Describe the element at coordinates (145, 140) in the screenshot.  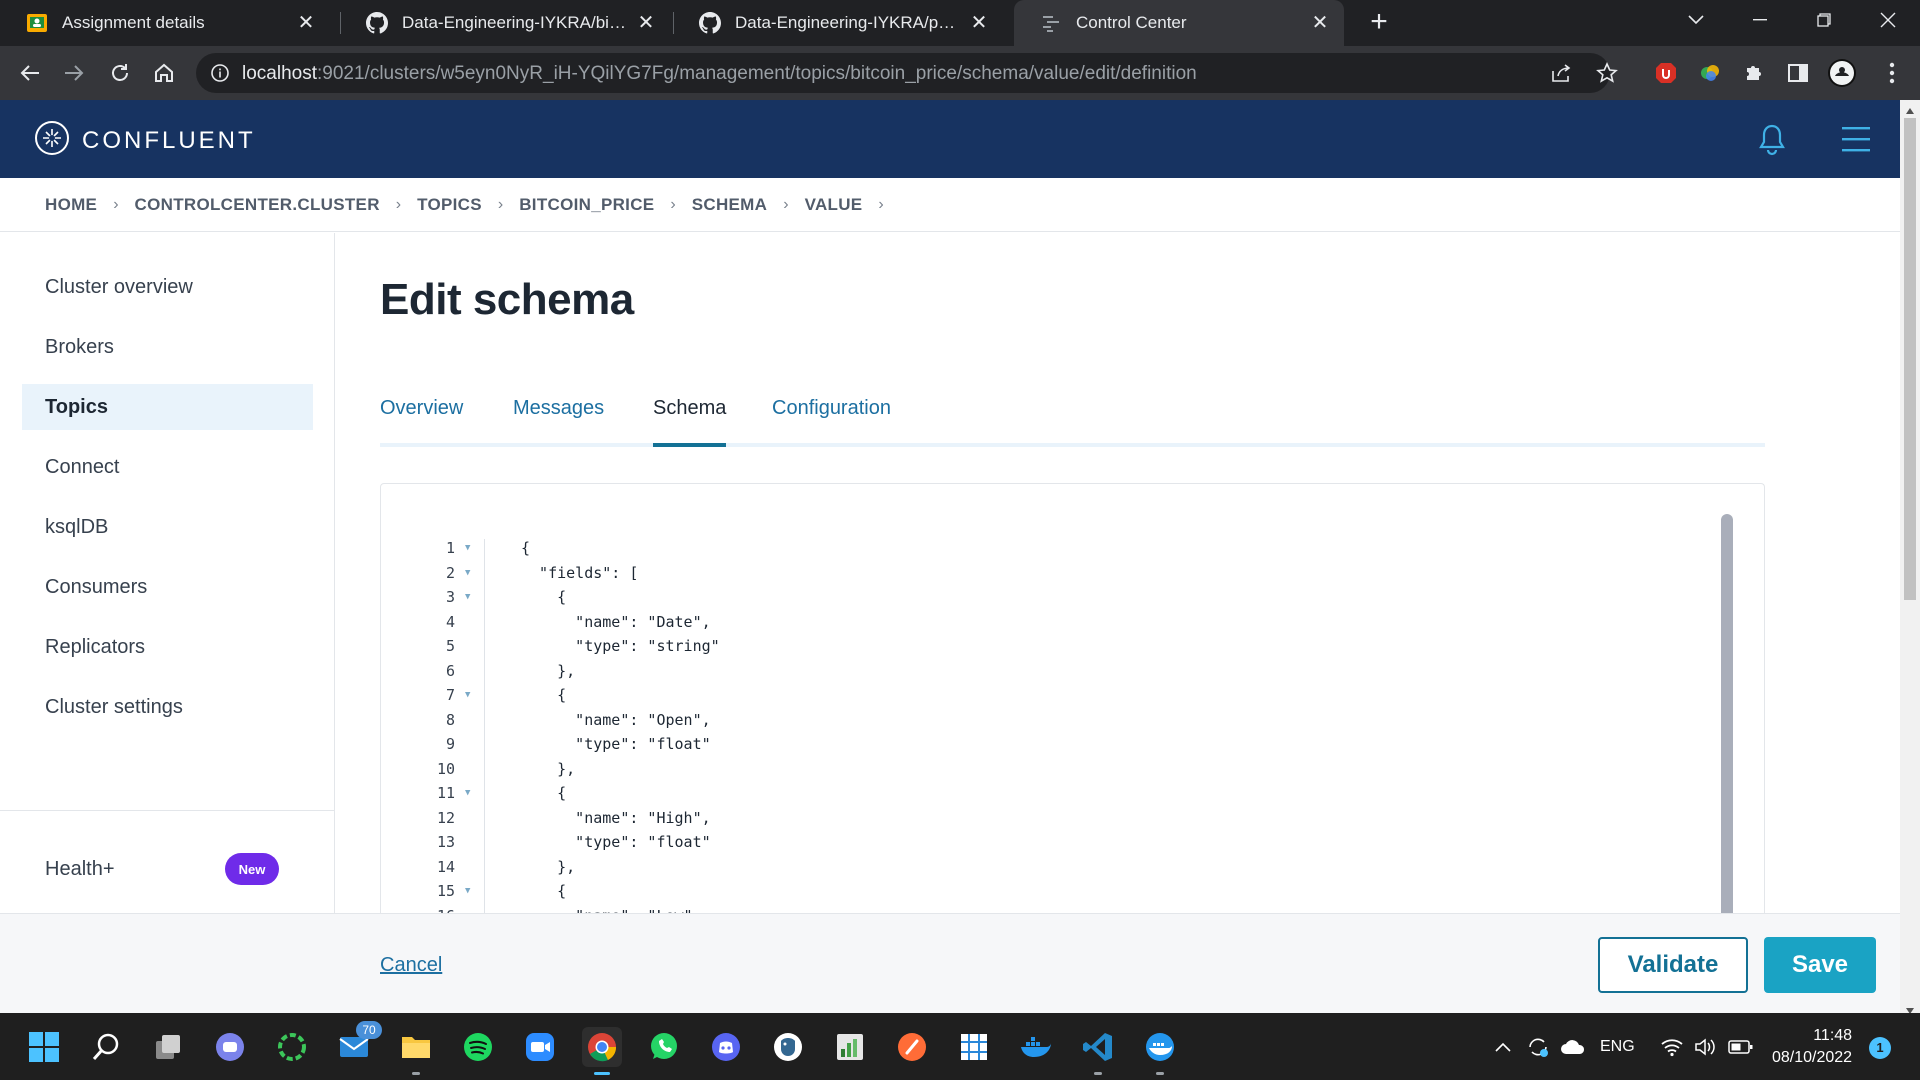
I see `confluent-logo: CONFLUENT` at that location.